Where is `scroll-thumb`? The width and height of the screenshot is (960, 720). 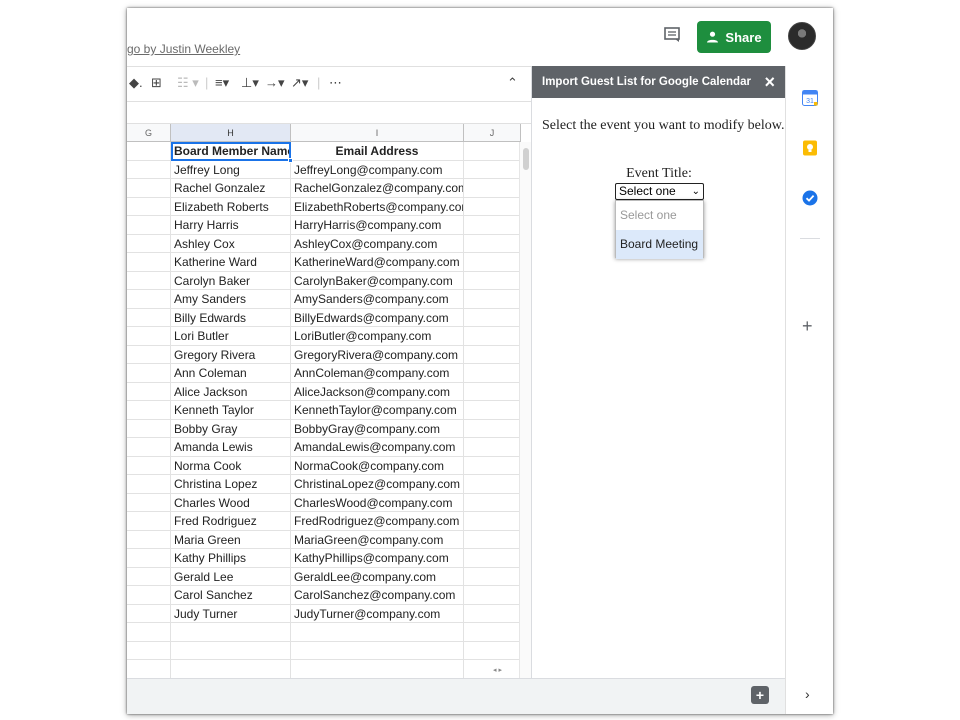 scroll-thumb is located at coordinates (526, 159).